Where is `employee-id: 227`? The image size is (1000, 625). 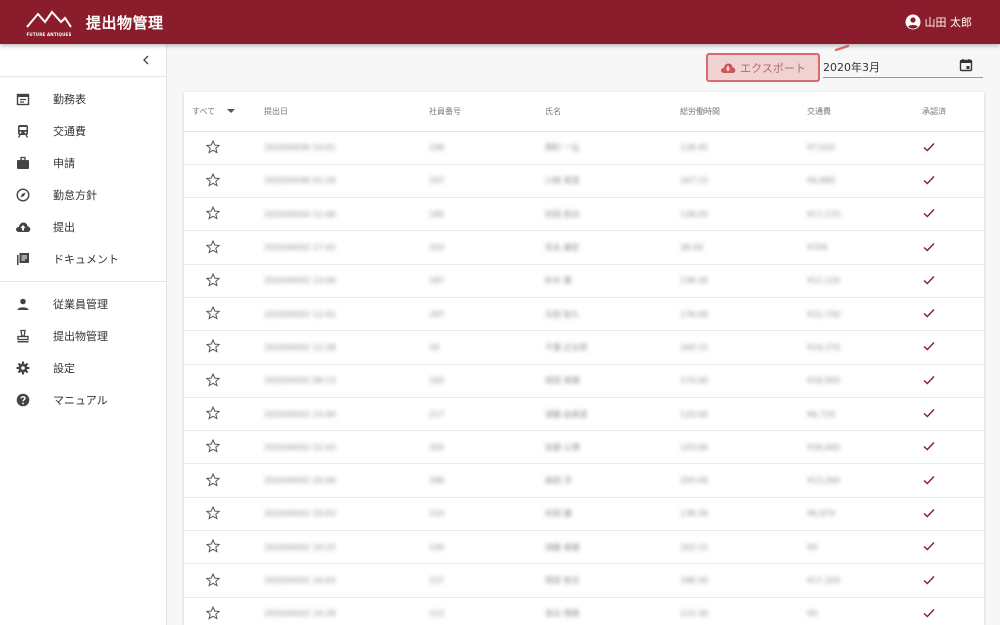
employee-id: 227 is located at coordinates (437, 580).